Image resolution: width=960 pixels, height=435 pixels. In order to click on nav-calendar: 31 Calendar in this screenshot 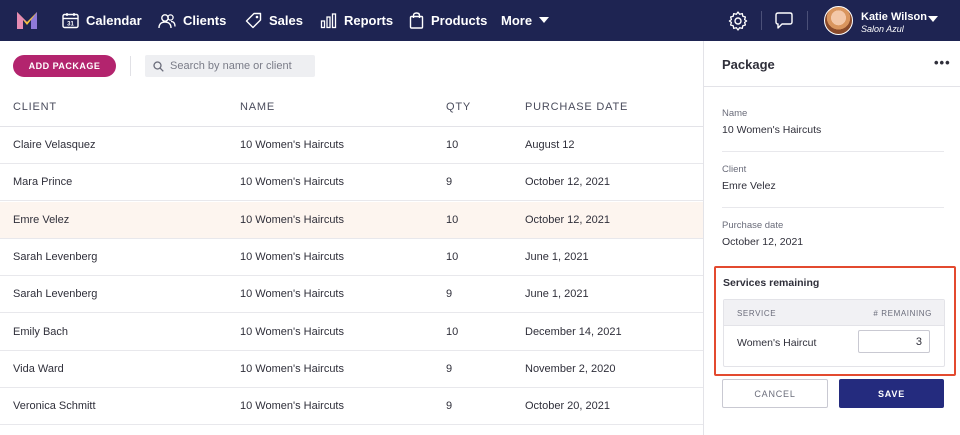, I will do `click(102, 20)`.